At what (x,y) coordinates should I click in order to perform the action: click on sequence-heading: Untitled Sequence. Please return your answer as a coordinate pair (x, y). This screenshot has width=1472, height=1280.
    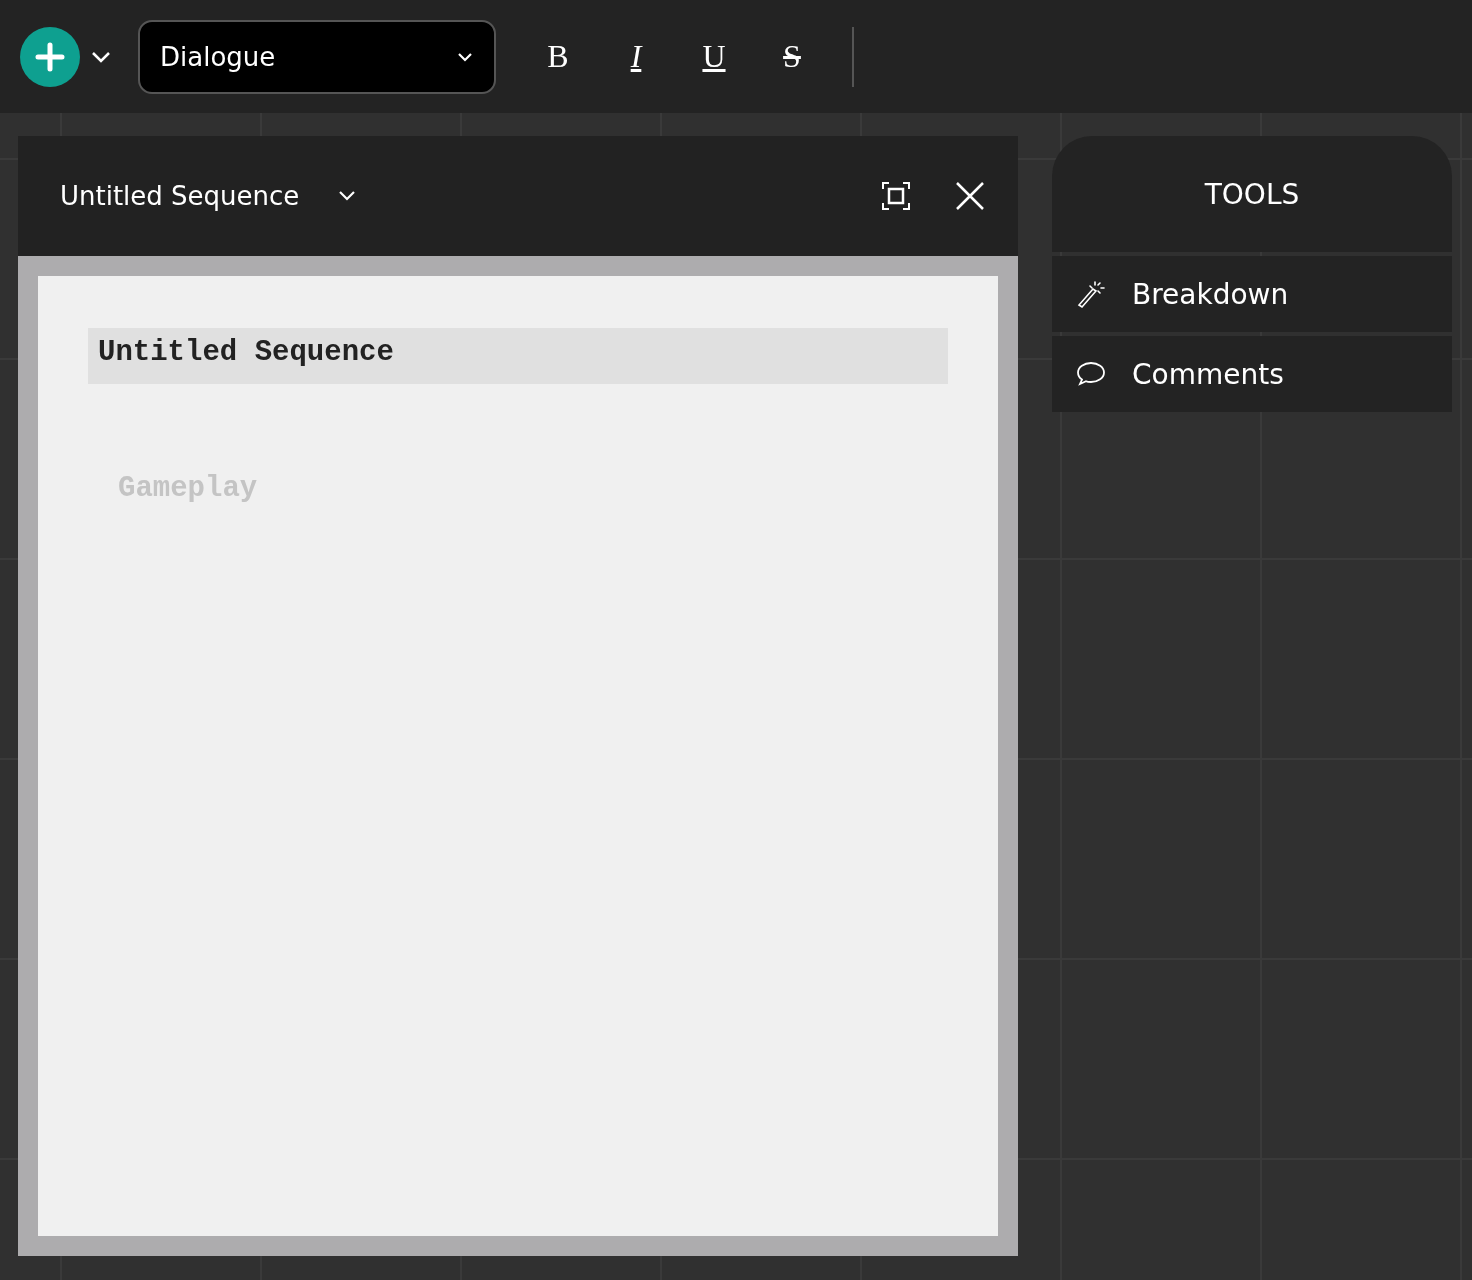
    Looking at the image, I should click on (518, 356).